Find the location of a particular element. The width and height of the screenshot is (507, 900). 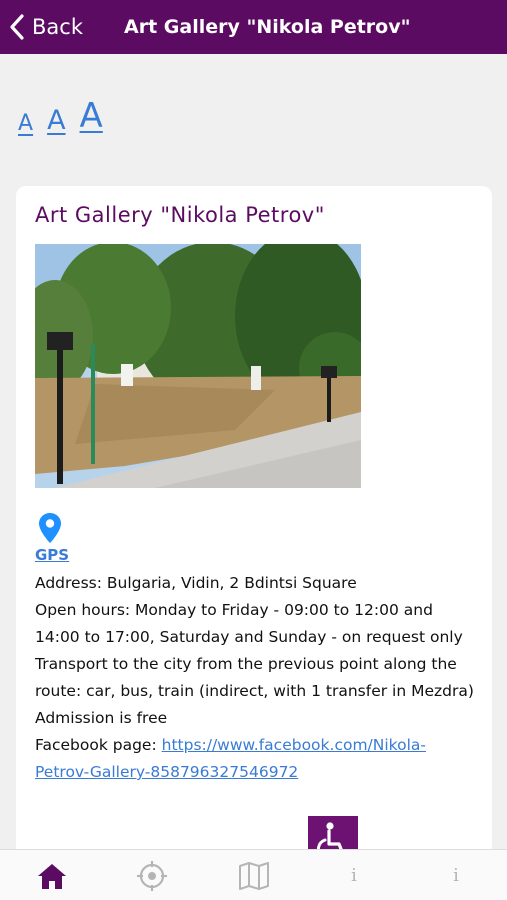

back-button: Back is located at coordinates (45, 27).